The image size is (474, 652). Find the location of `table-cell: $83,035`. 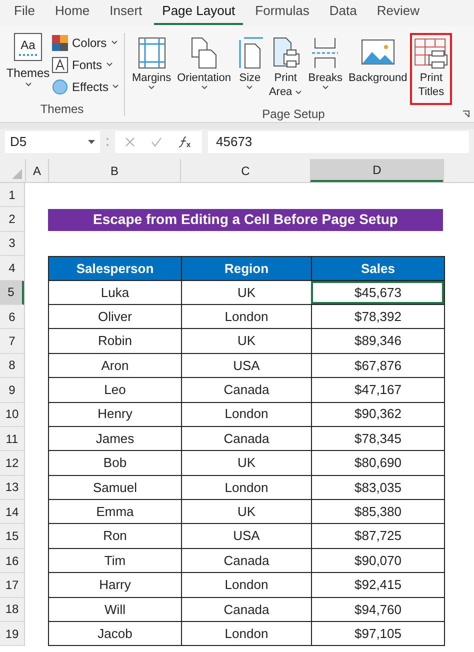

table-cell: $83,035 is located at coordinates (377, 488).